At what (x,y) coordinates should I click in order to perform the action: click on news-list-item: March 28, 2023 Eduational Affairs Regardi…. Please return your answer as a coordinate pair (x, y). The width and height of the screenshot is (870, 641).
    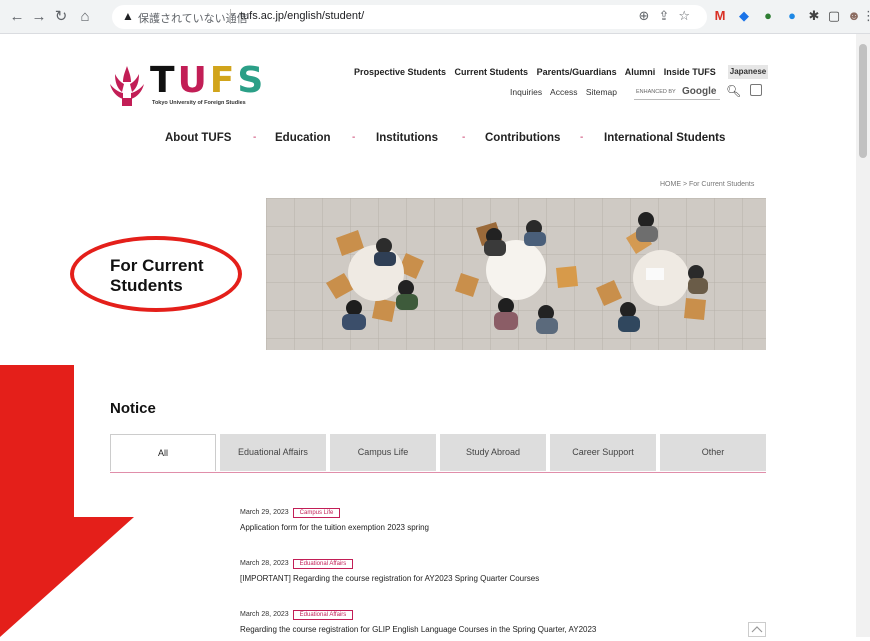
    Looking at the image, I should click on (418, 618).